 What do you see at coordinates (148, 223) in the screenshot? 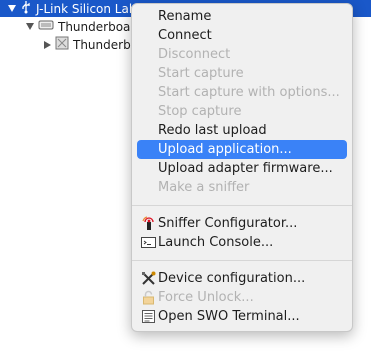
I see `sniffer-icon` at bounding box center [148, 223].